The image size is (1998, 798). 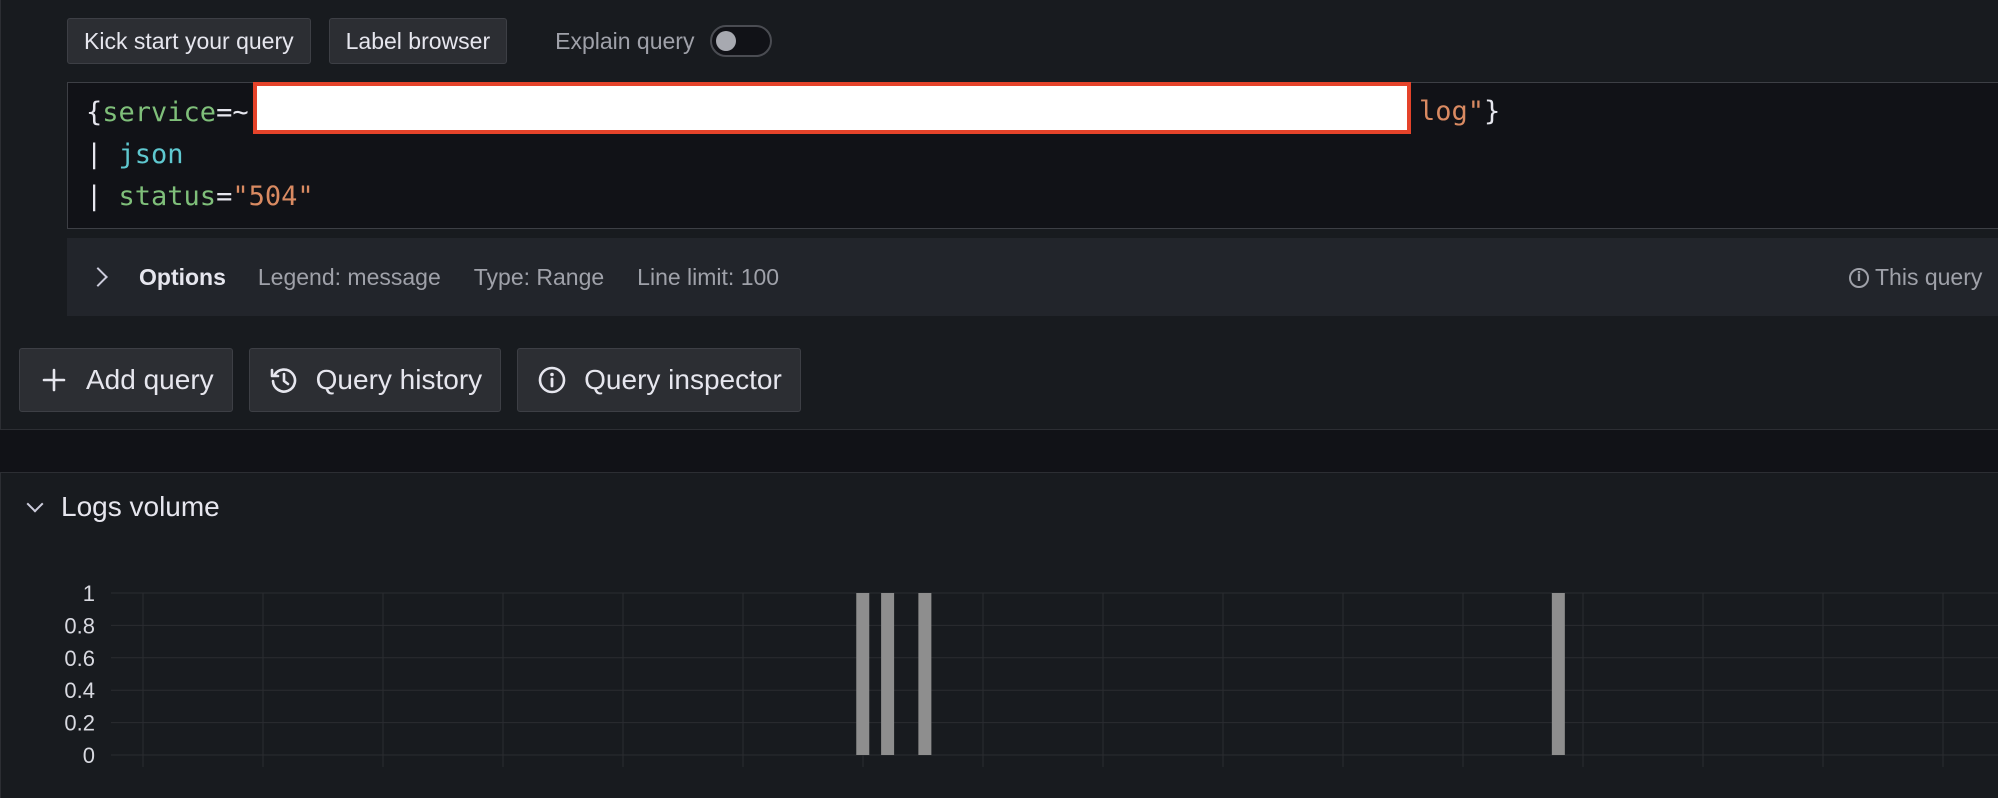 I want to click on explain-query-label: Explain query, so click(x=625, y=40).